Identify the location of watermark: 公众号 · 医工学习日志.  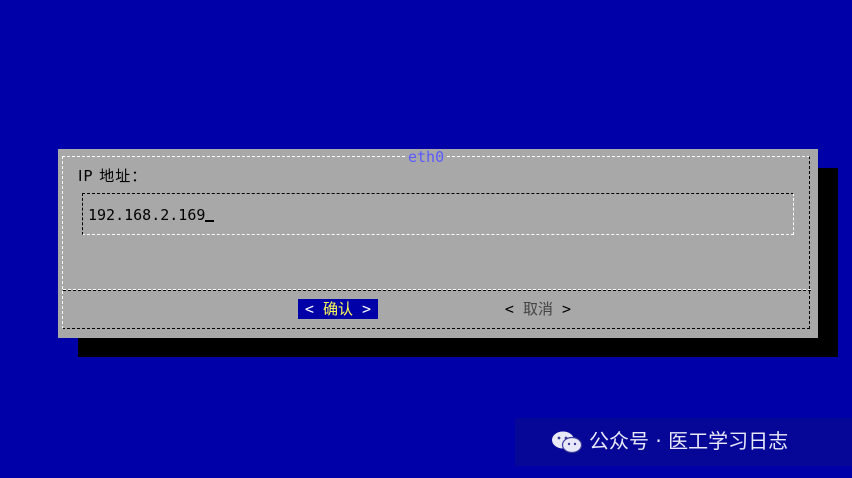
(683, 442).